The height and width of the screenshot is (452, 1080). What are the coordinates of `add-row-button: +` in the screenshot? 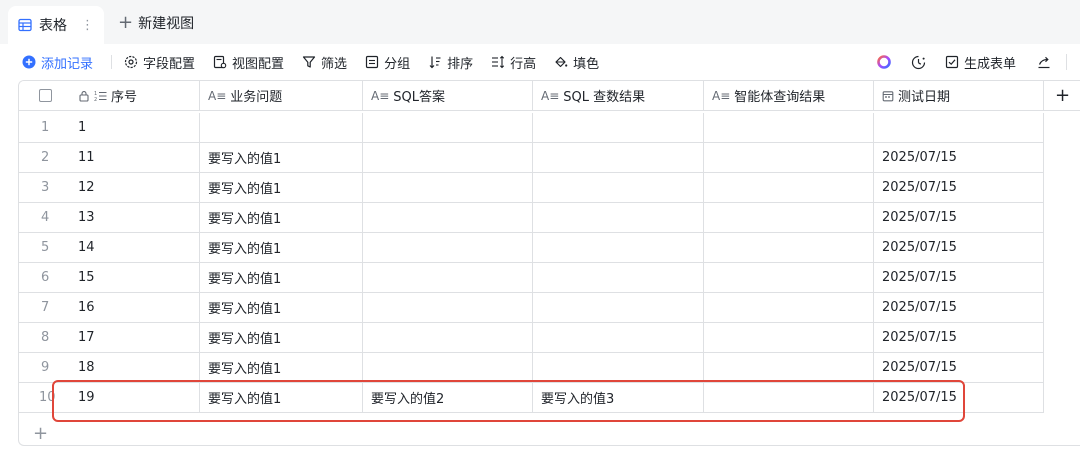 It's located at (549, 432).